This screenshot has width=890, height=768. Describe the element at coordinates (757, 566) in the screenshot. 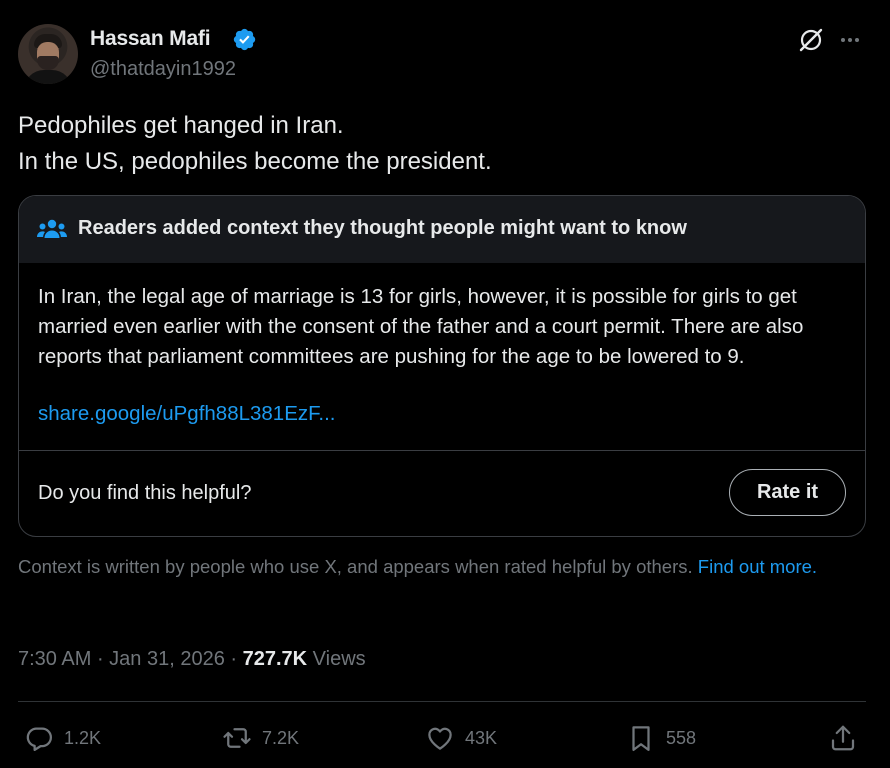

I see `find-out-more-link: Find out more.` at that location.